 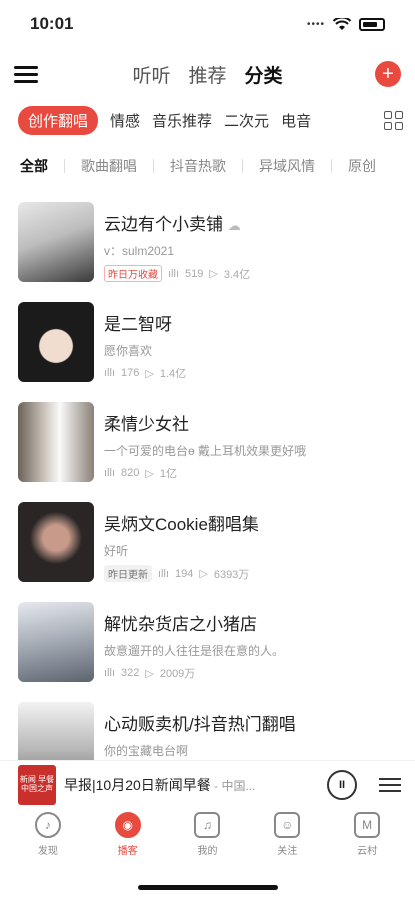 I want to click on nav-podcast: ◉ 播客, so click(x=128, y=840).